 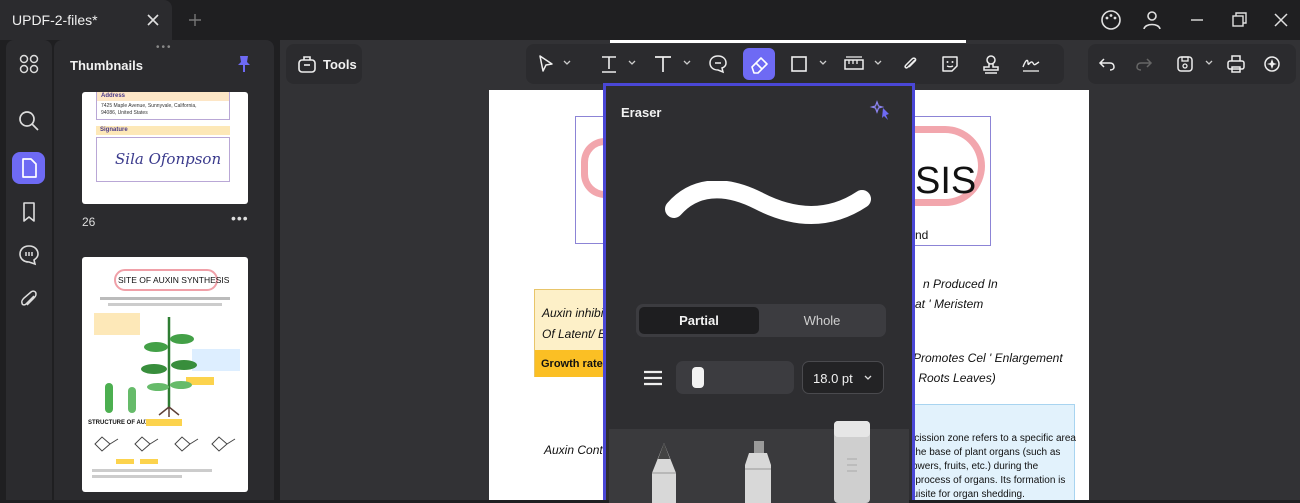 I want to click on tools-label: Tools, so click(x=340, y=64).